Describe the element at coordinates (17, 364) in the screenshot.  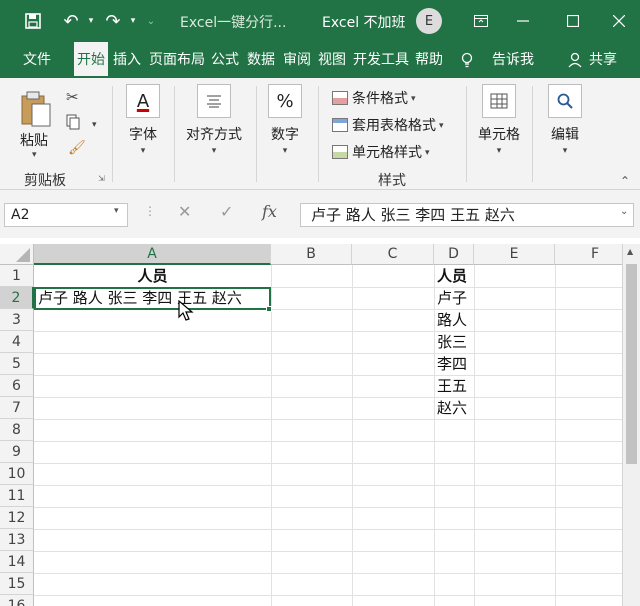
I see `row-header: 5` at that location.